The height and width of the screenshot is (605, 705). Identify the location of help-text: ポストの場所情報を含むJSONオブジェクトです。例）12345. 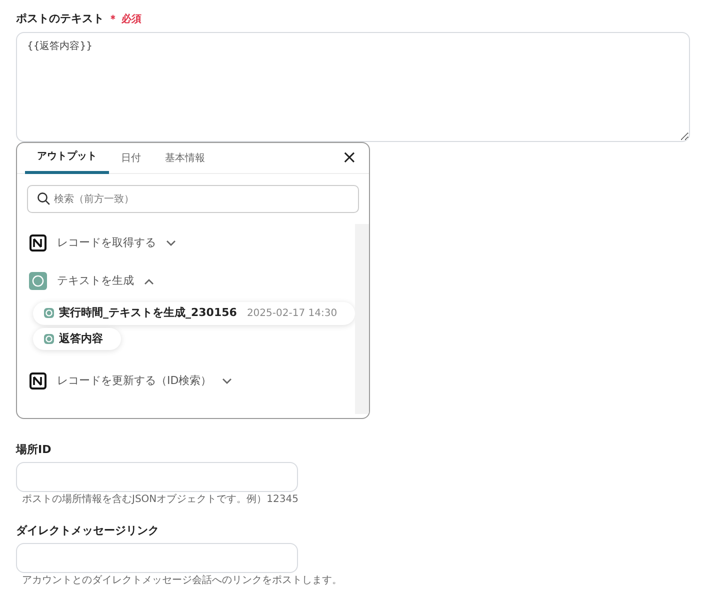
(161, 500).